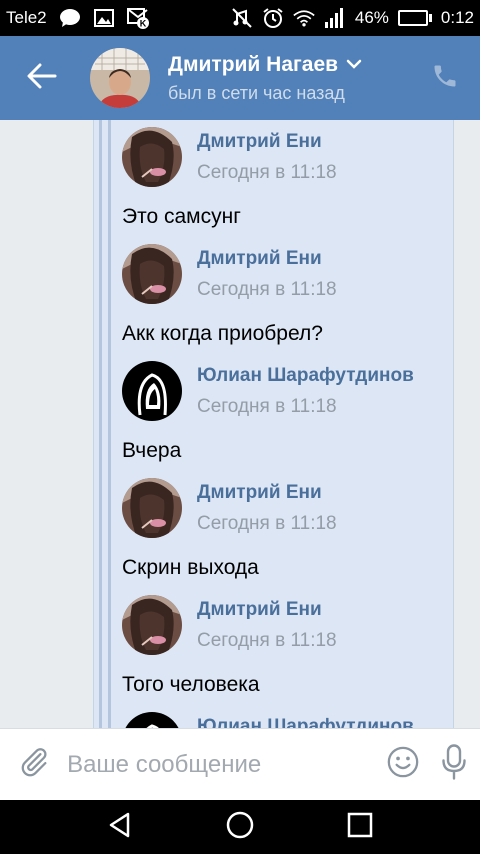 Image resolution: width=480 pixels, height=854 pixels. Describe the element at coordinates (191, 684) in the screenshot. I see `message-text: Того человека` at that location.